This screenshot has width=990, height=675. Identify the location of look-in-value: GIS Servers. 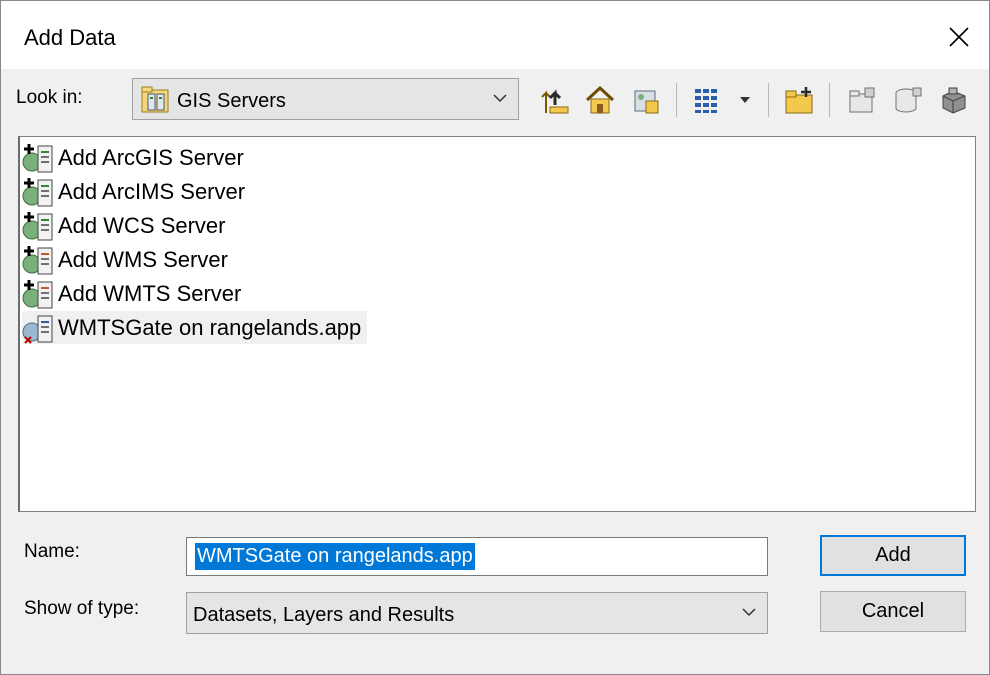
(231, 101).